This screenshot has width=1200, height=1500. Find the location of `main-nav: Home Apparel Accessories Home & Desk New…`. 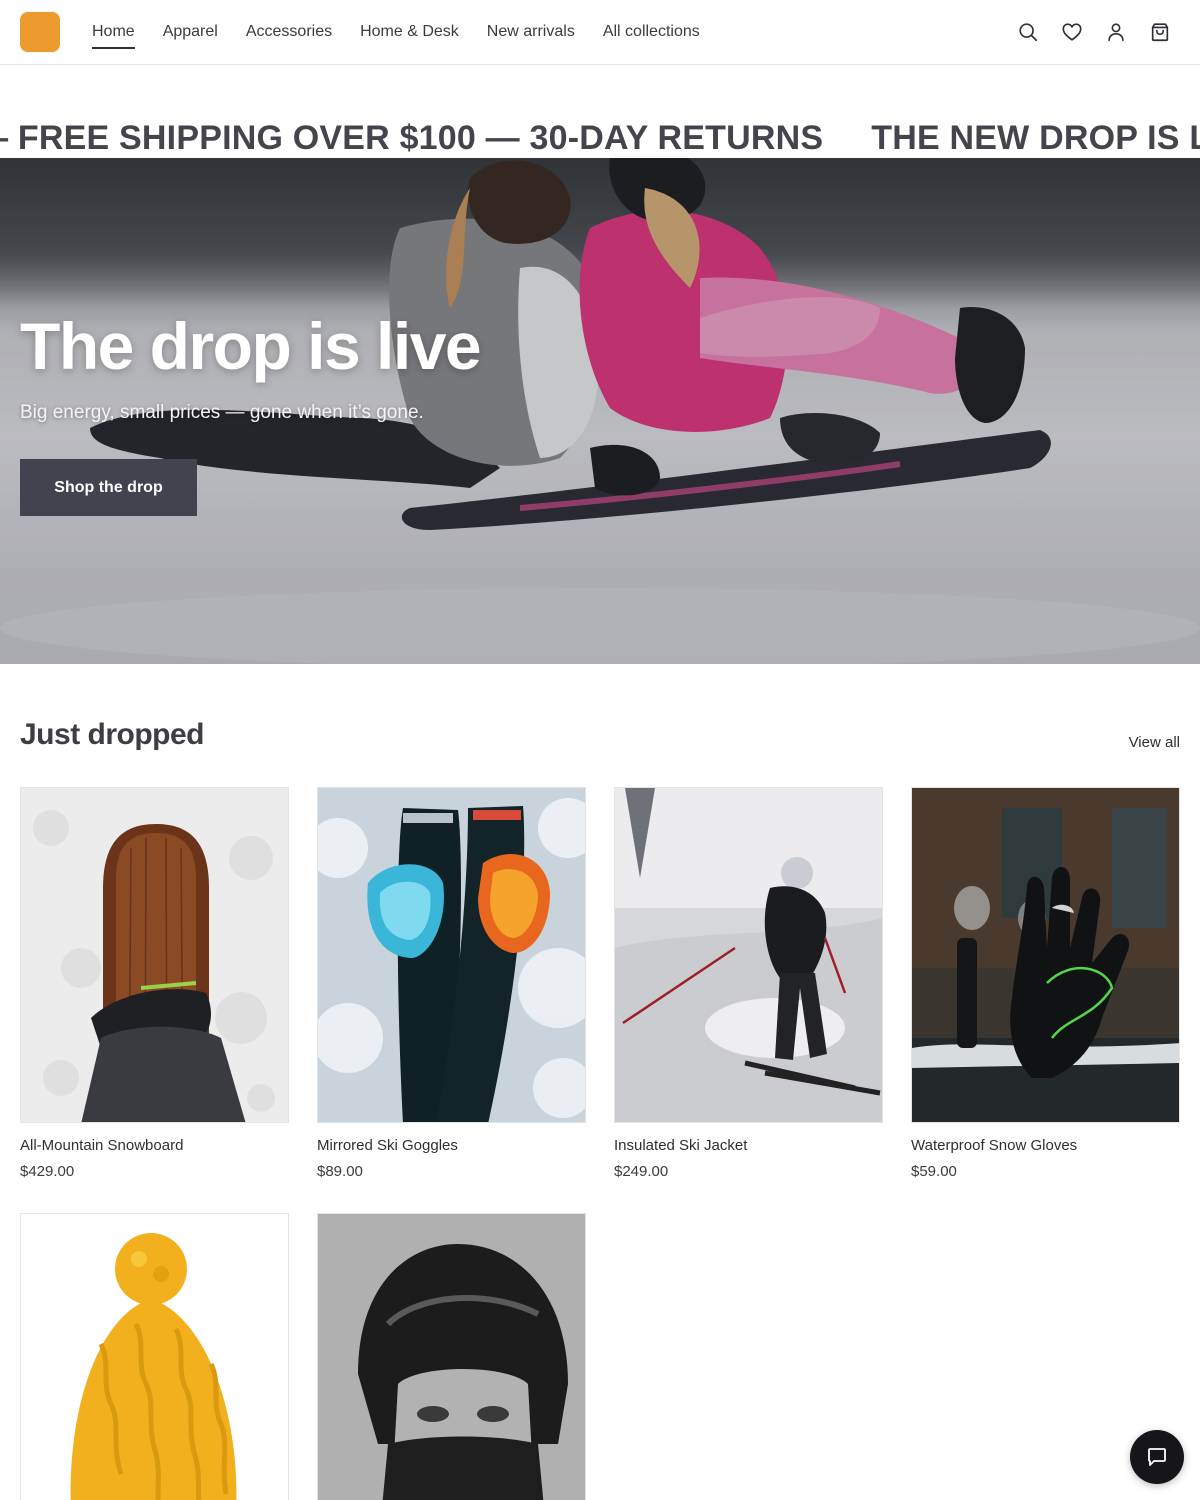

main-nav: Home Apparel Accessories Home & Desk New… is located at coordinates (410, 32).